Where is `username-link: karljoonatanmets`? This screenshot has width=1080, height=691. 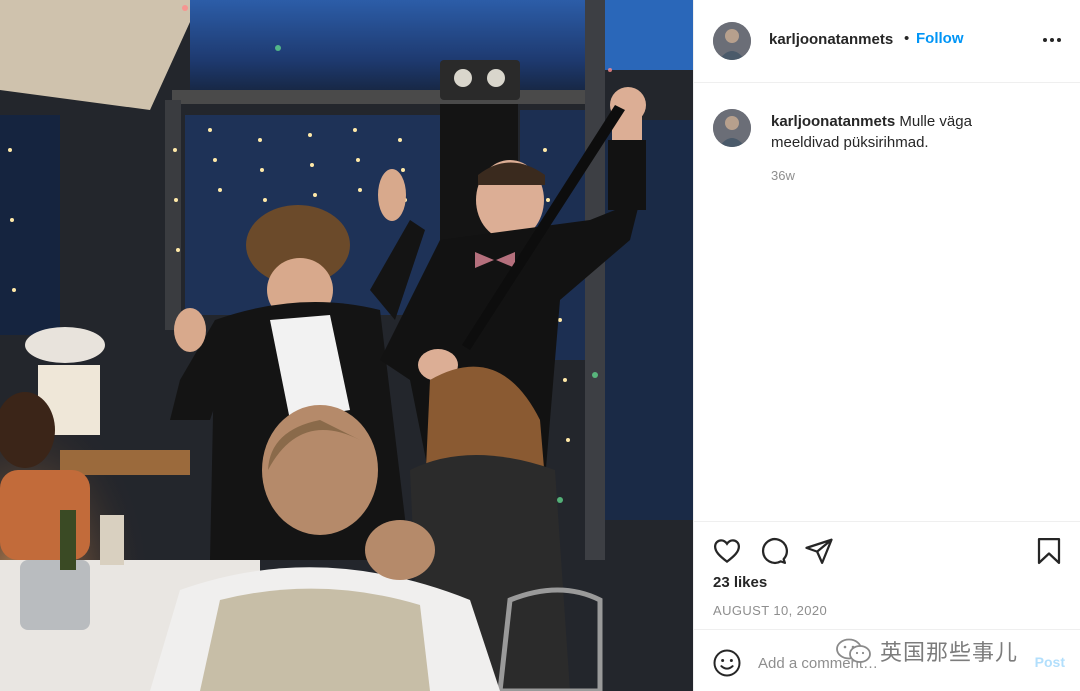 username-link: karljoonatanmets is located at coordinates (831, 39).